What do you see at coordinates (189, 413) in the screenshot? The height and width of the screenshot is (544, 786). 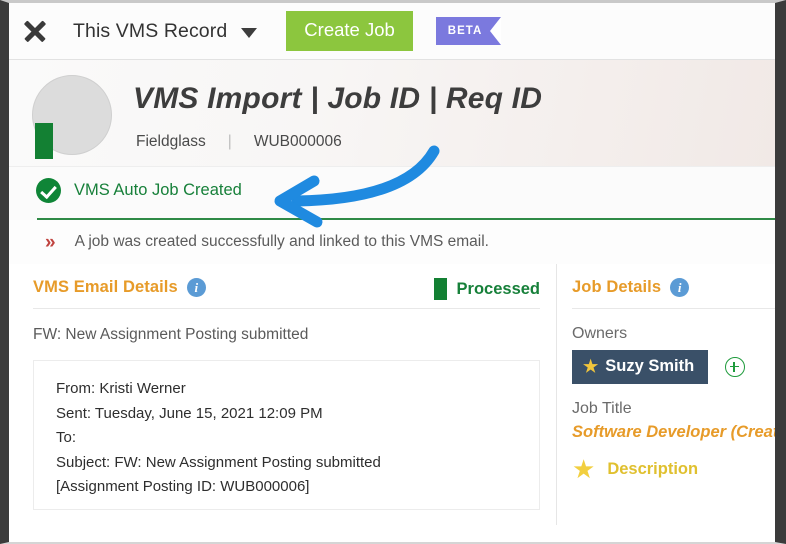 I see `email-body-line: Sent: Tuesday, June 15, 2021 12:09 PM` at bounding box center [189, 413].